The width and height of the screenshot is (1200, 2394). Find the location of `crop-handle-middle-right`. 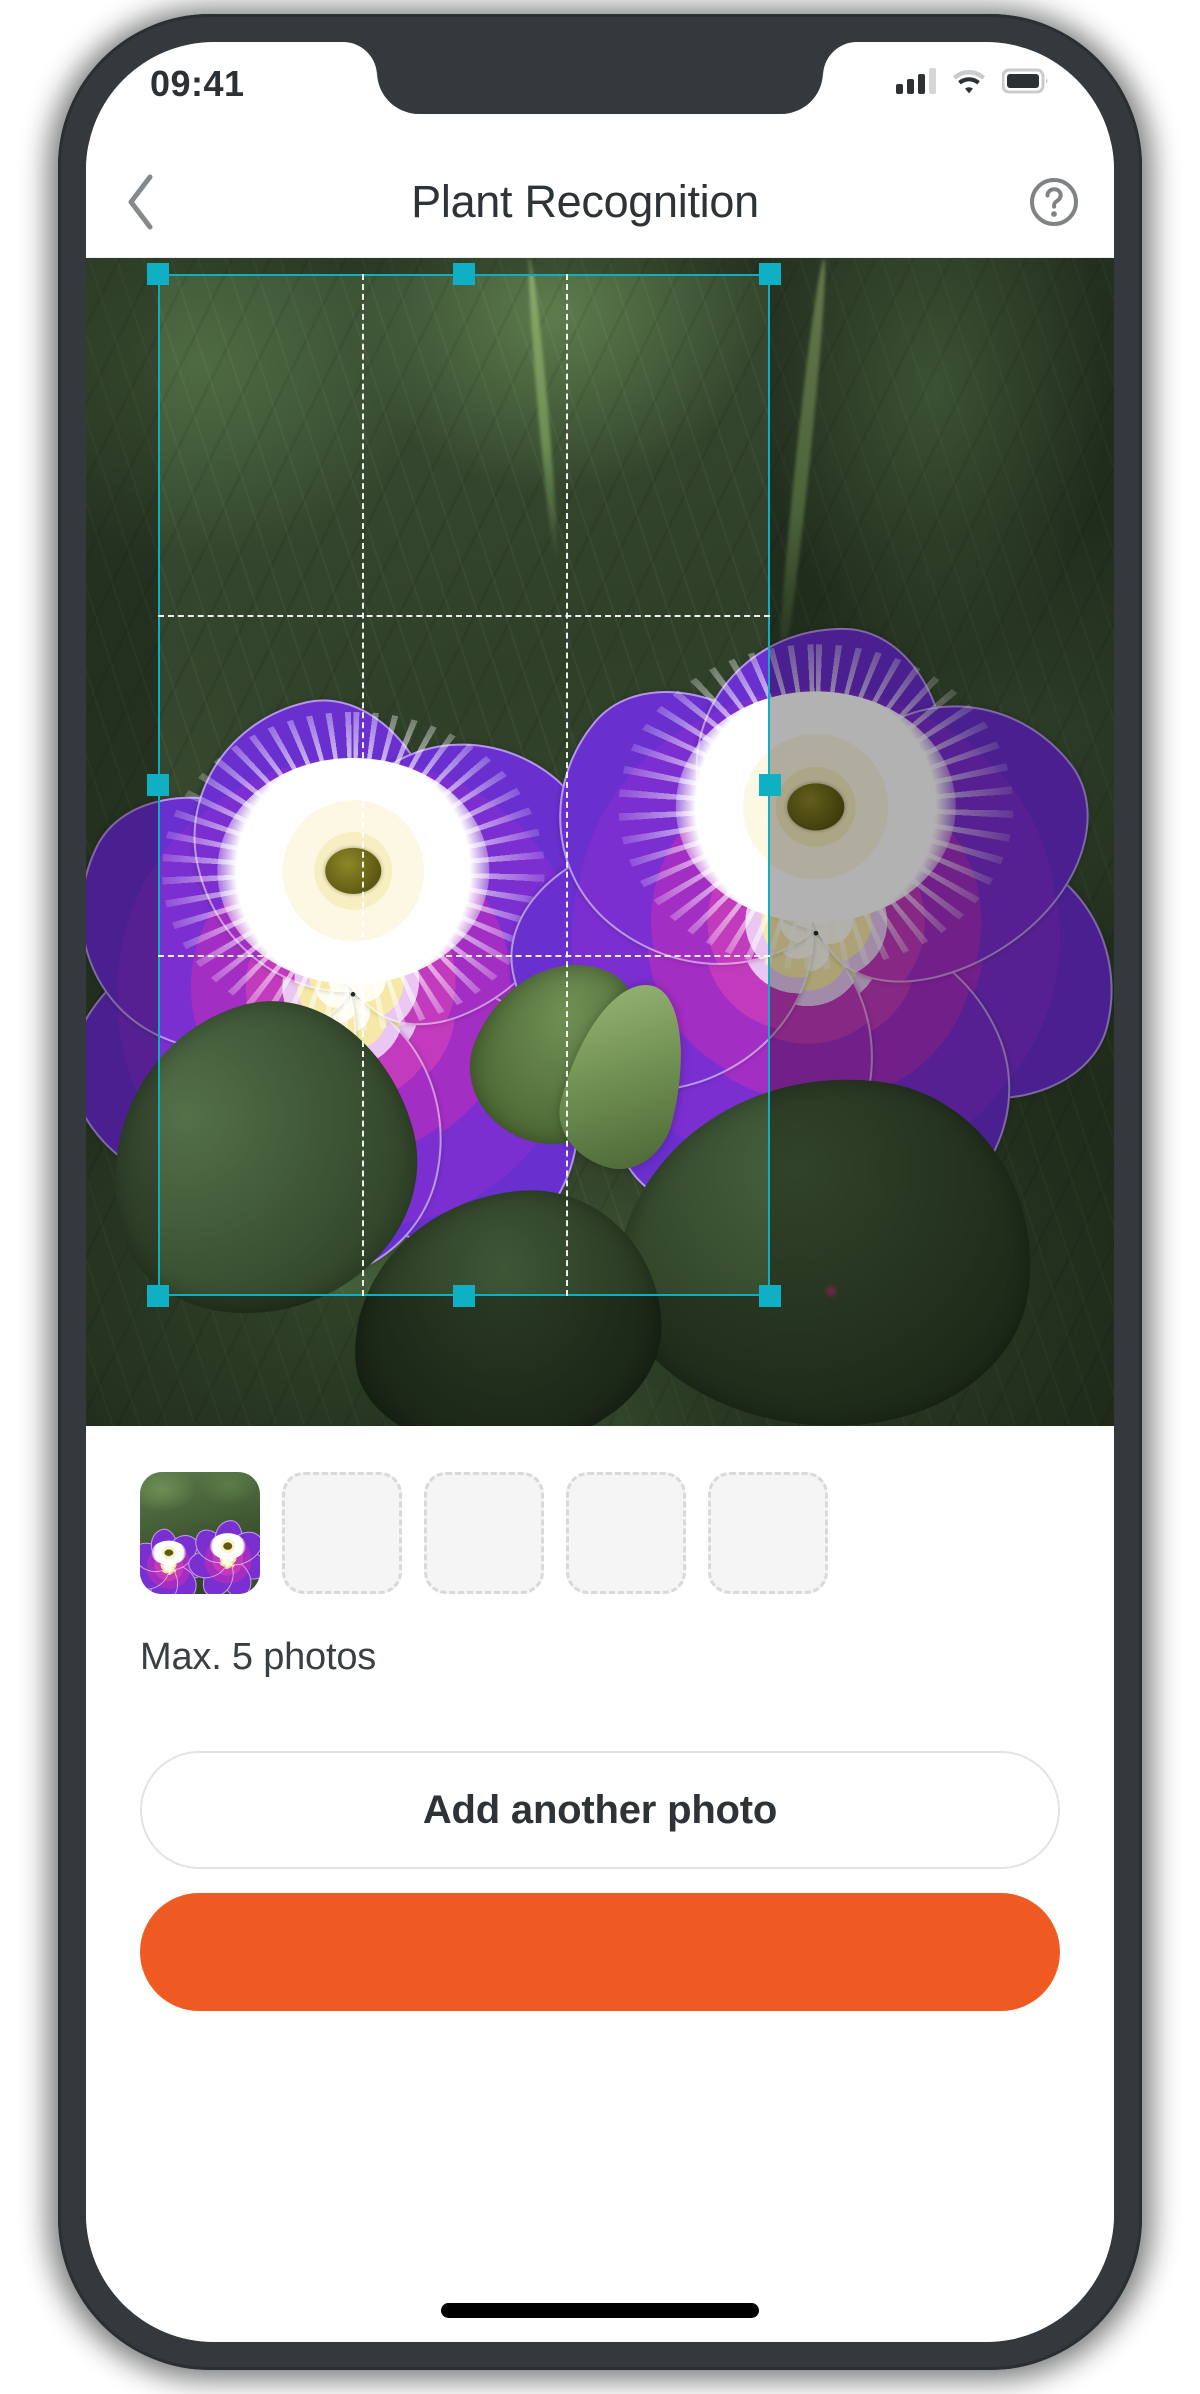

crop-handle-middle-right is located at coordinates (770, 785).